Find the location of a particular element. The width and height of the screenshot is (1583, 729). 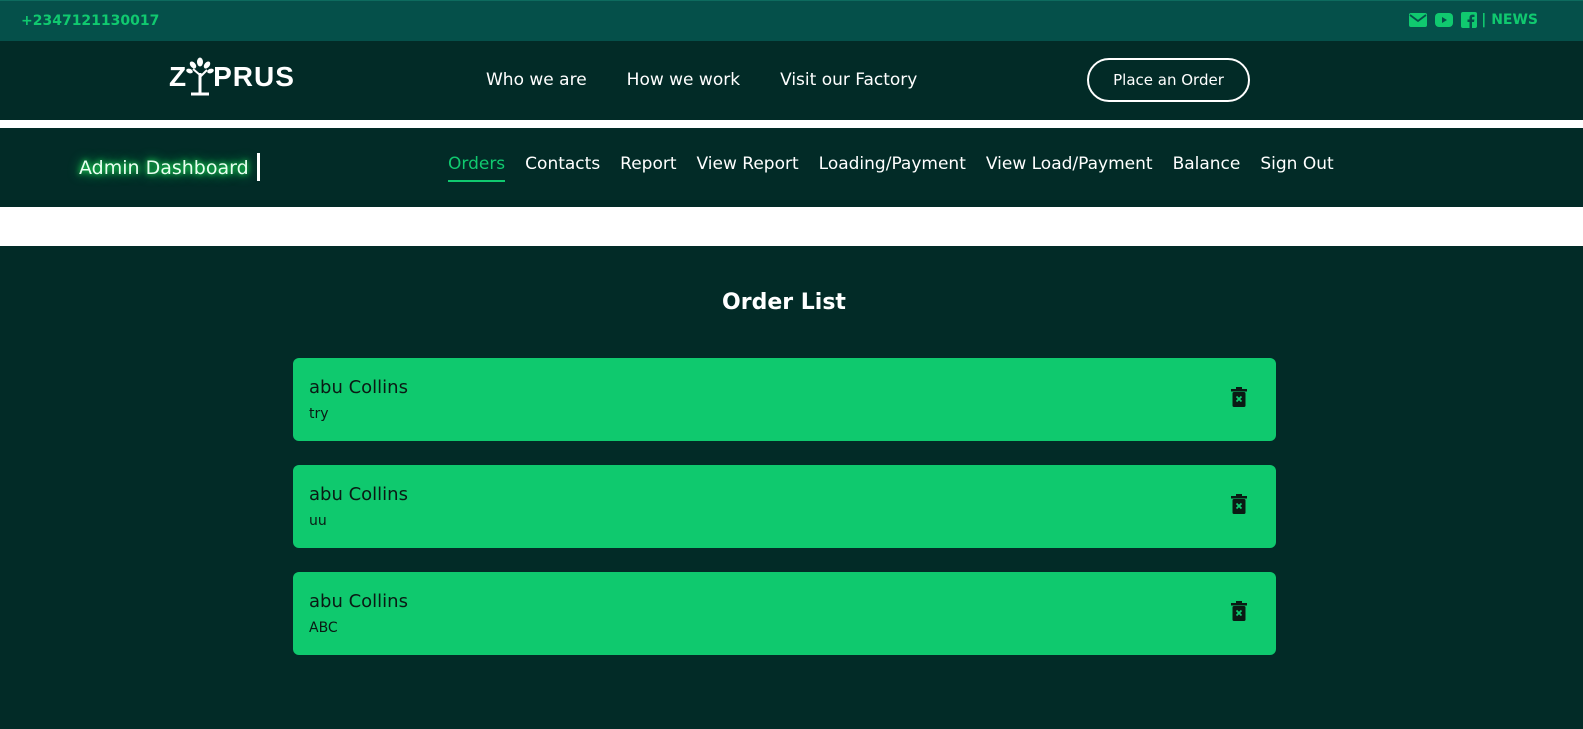

admin-tab-orders: Orders is located at coordinates (477, 168).